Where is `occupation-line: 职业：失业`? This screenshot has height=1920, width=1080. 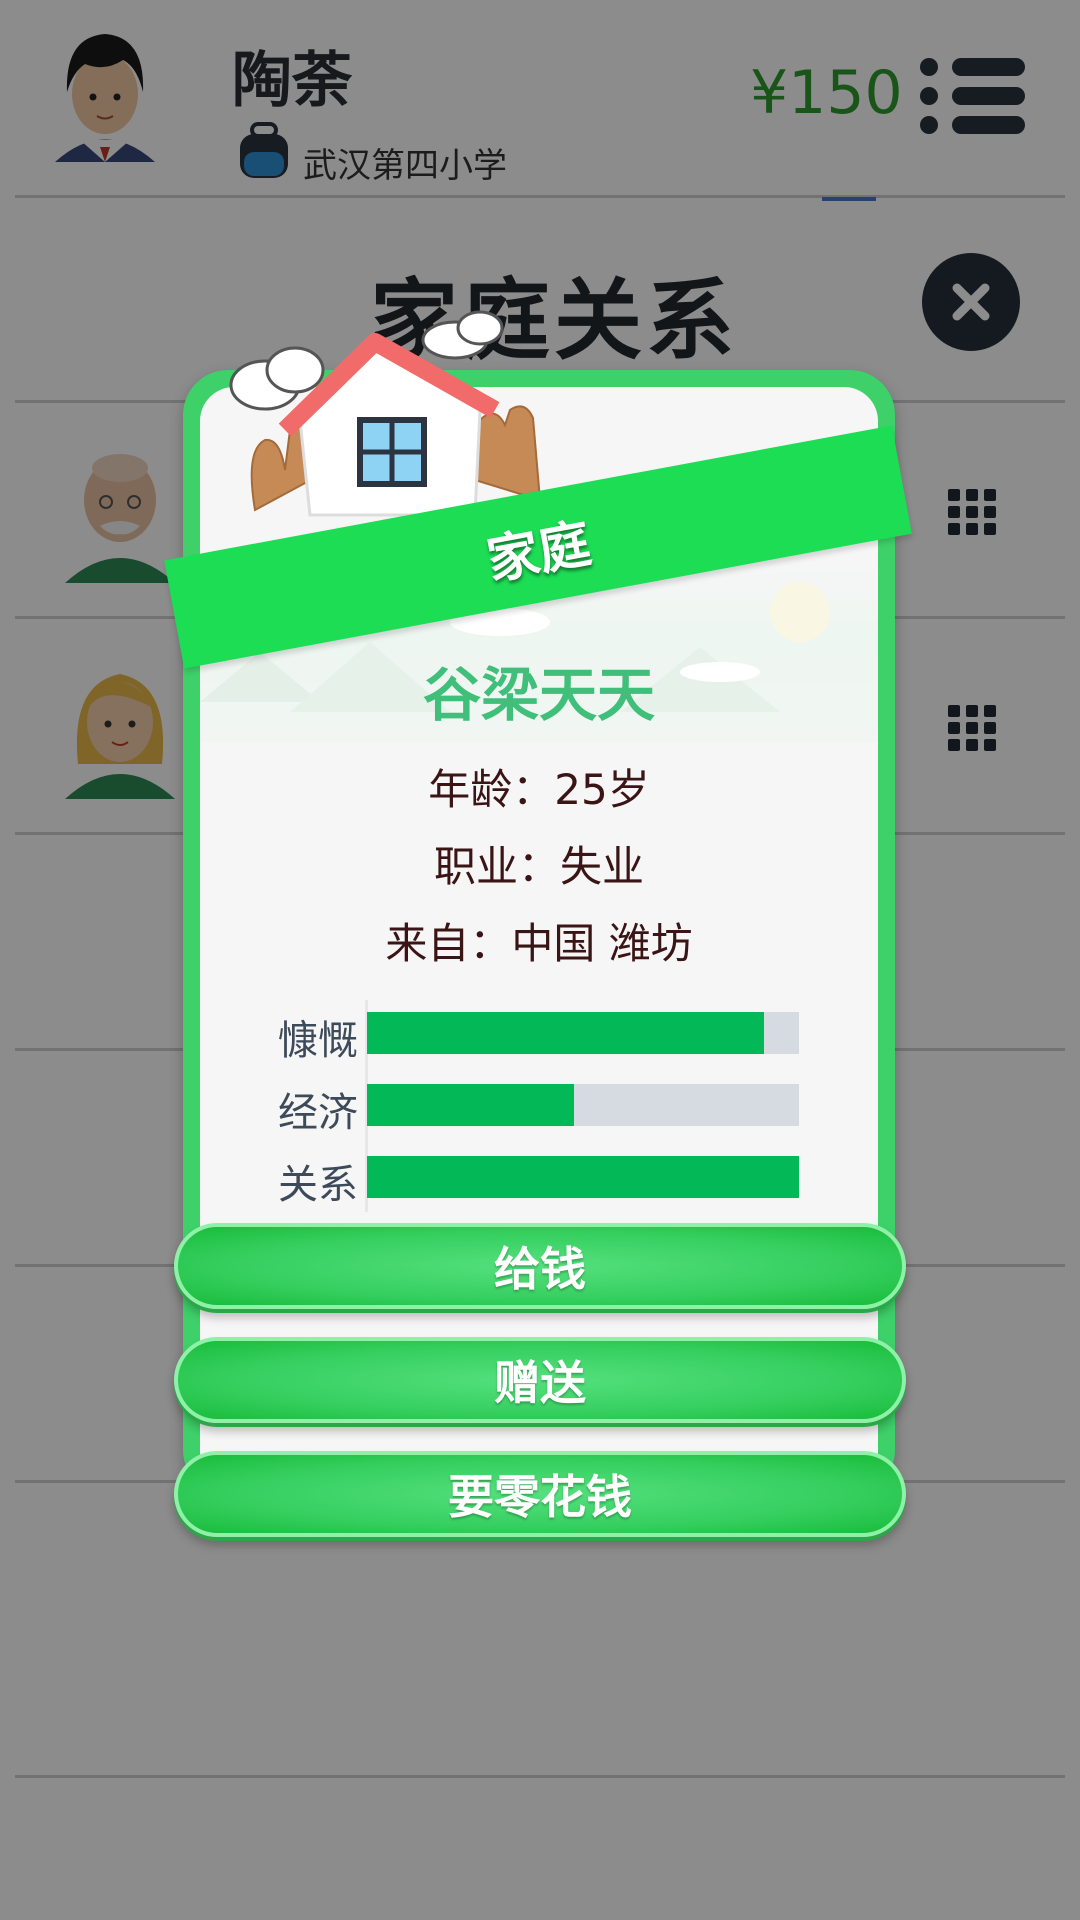
occupation-line: 职业：失业 is located at coordinates (539, 863).